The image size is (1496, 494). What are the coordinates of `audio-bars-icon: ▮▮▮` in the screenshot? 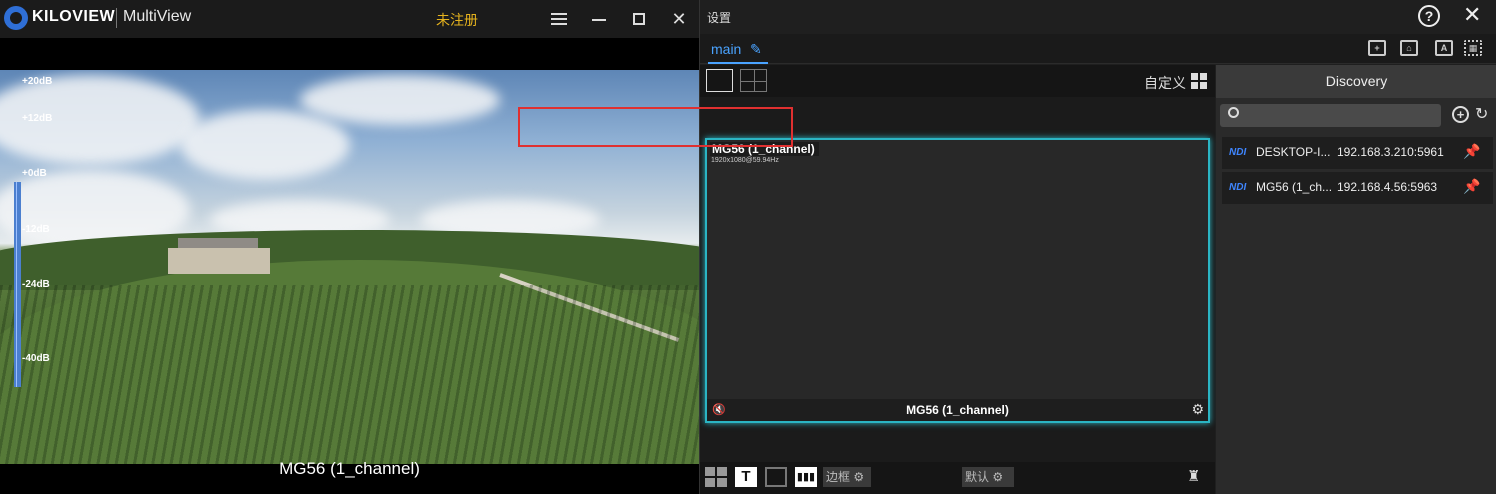 It's located at (806, 477).